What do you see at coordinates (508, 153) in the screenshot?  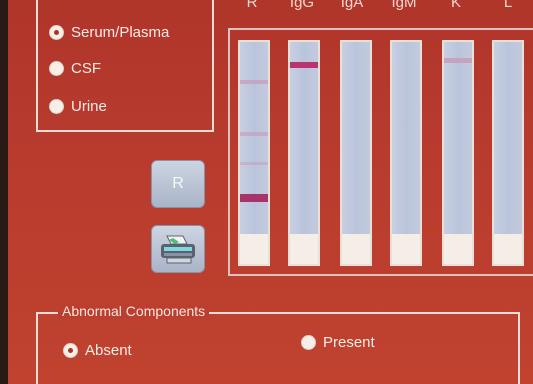 I see `strip-l` at bounding box center [508, 153].